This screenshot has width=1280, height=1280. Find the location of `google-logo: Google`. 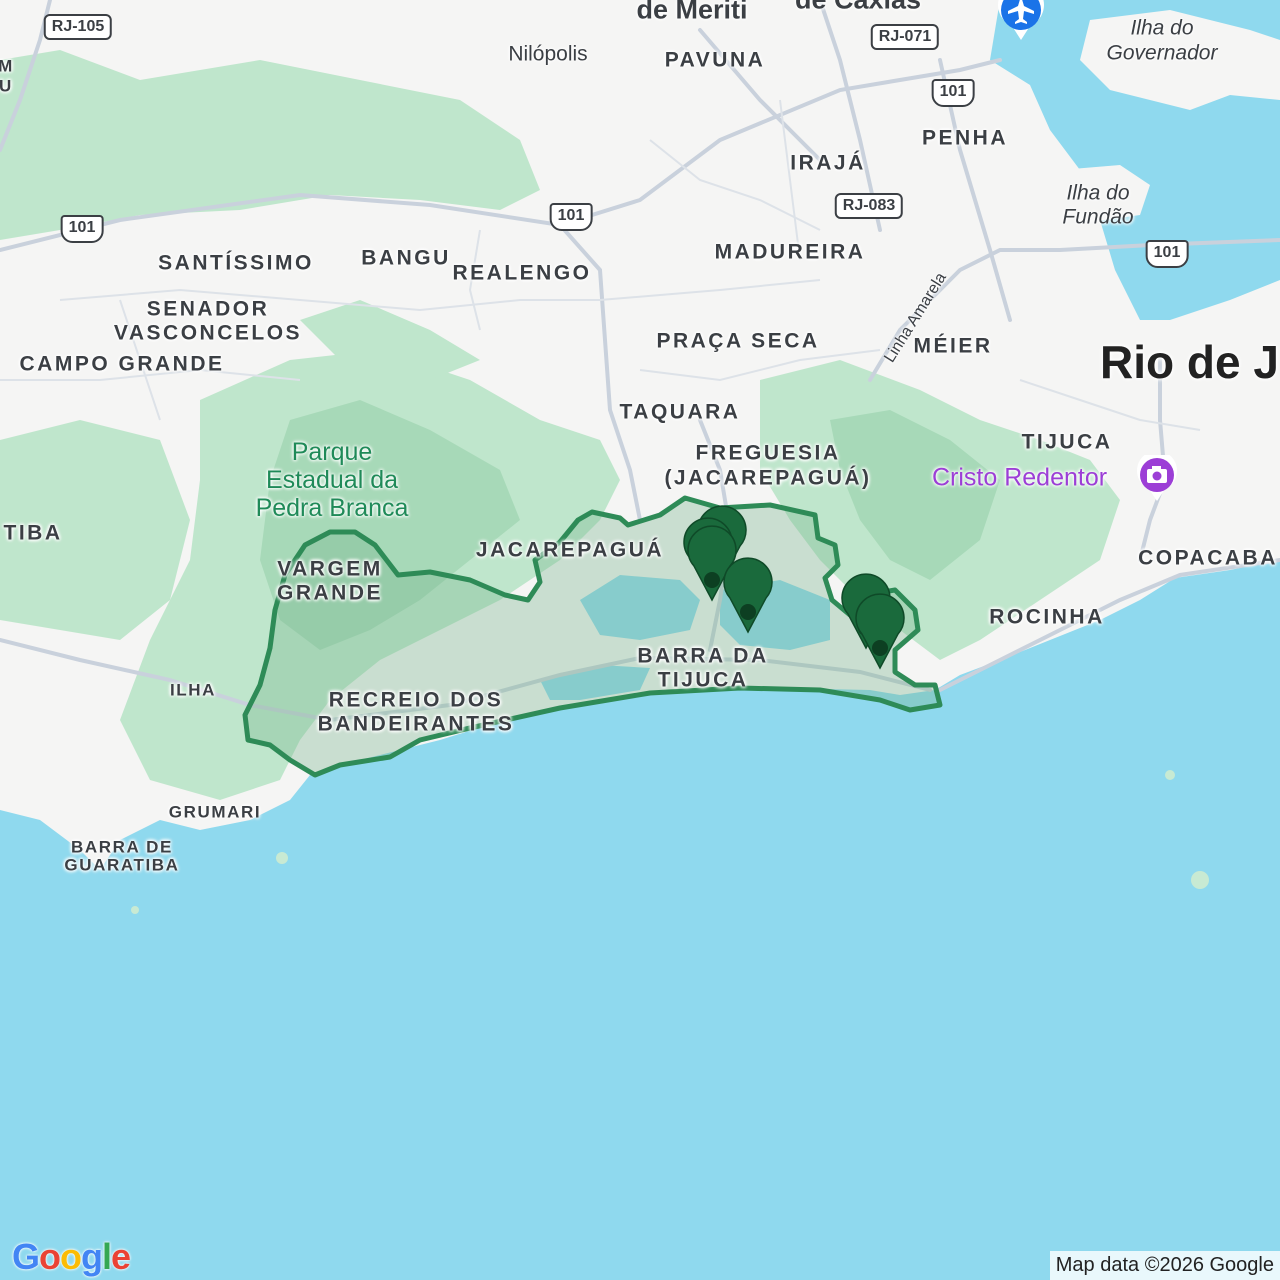

google-logo: Google is located at coordinates (71, 1256).